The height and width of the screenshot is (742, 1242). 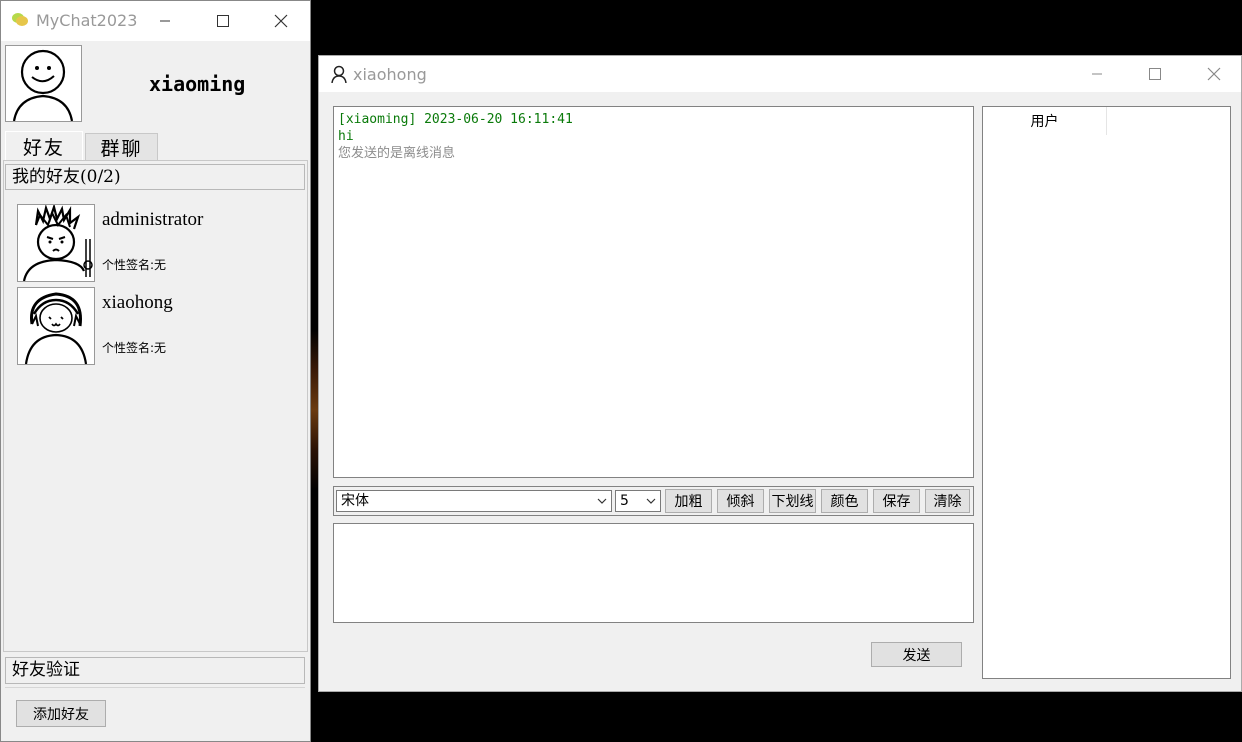 What do you see at coordinates (780, 74) in the screenshot?
I see `chat-titlebar: xiaohong` at bounding box center [780, 74].